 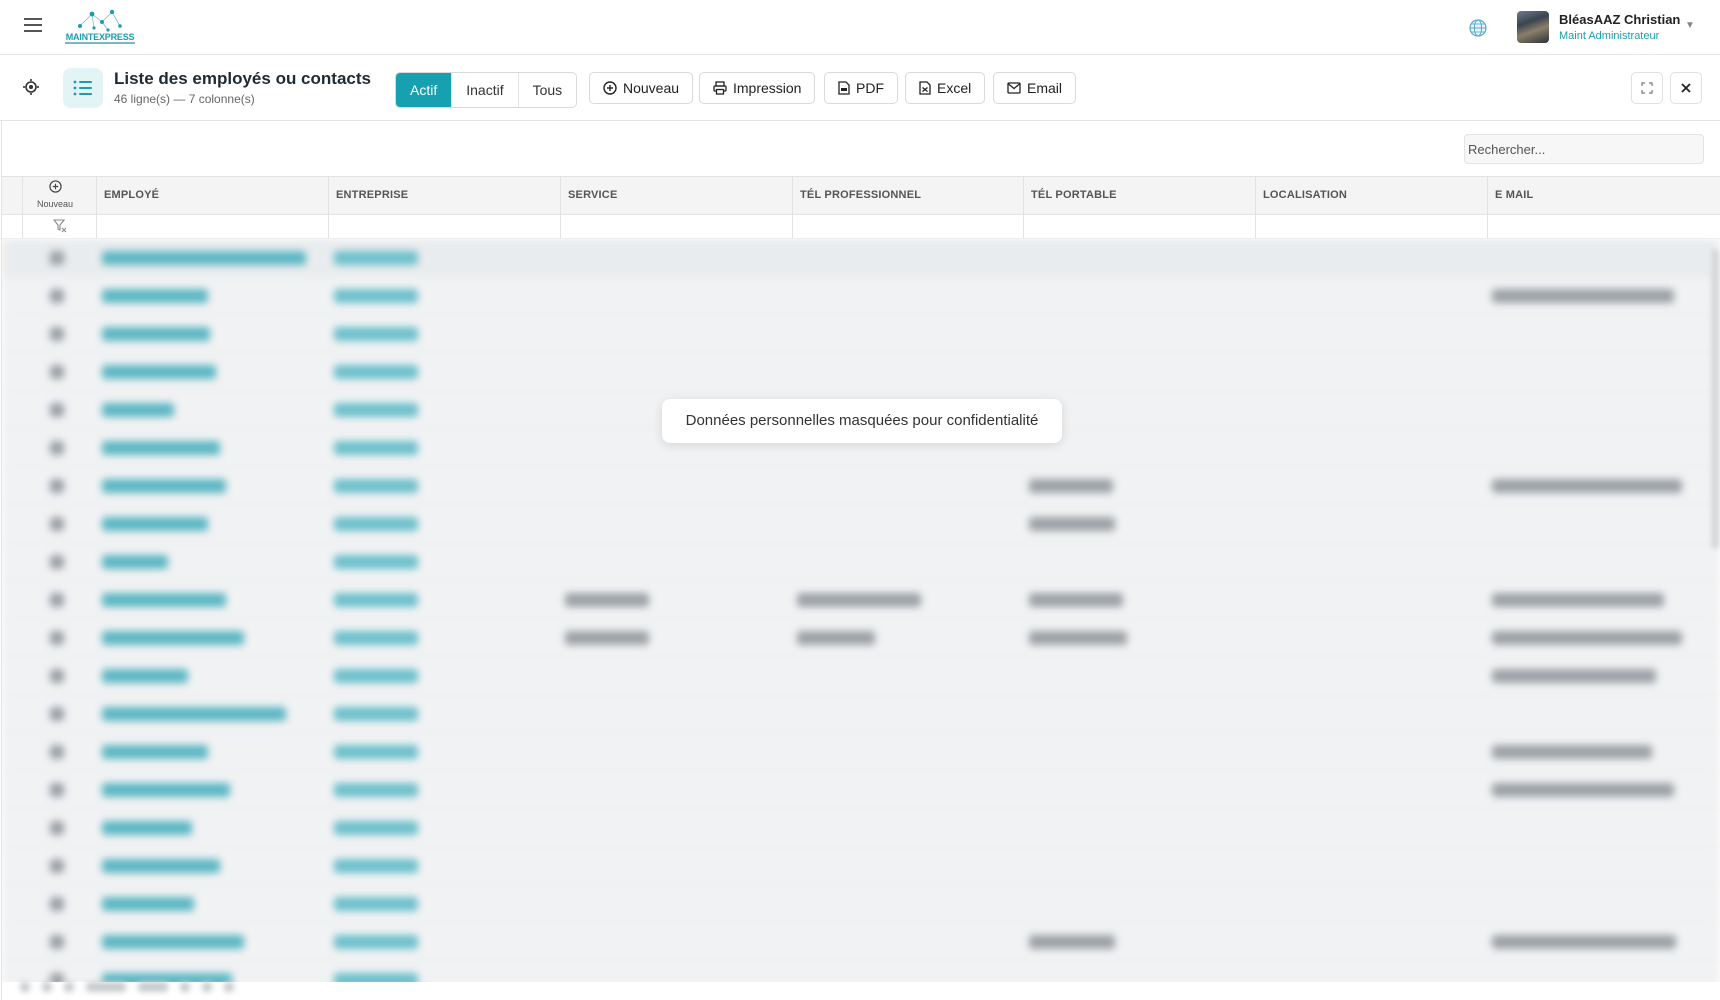 I want to click on column-service: SERVICE, so click(x=590, y=195).